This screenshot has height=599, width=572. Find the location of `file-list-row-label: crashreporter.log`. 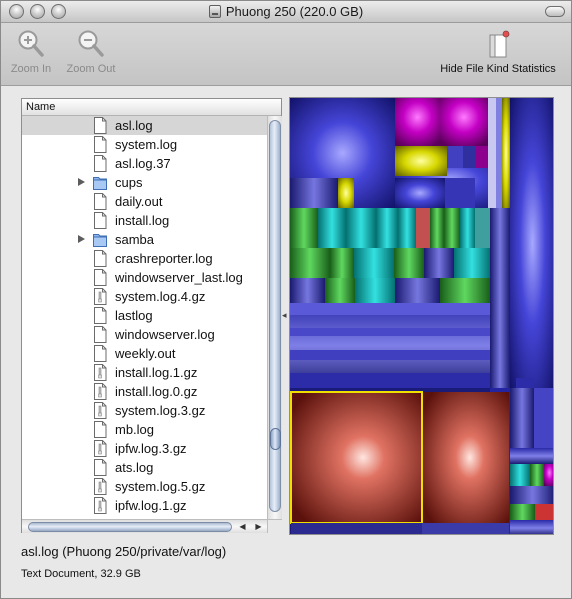

file-list-row-label: crashreporter.log is located at coordinates (164, 258).